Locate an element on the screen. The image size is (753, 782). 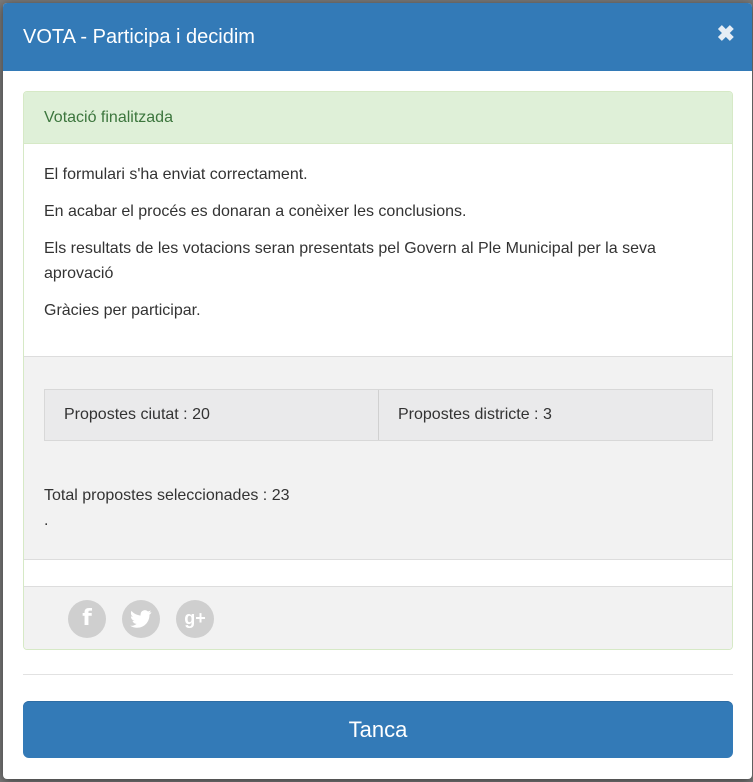
twitter-icon is located at coordinates (141, 618).